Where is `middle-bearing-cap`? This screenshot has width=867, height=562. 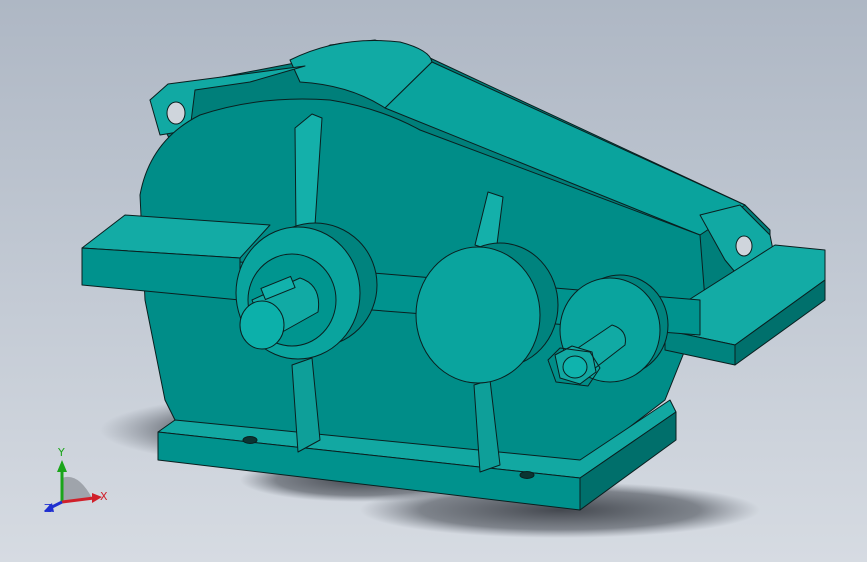 middle-bearing-cap is located at coordinates (478, 315).